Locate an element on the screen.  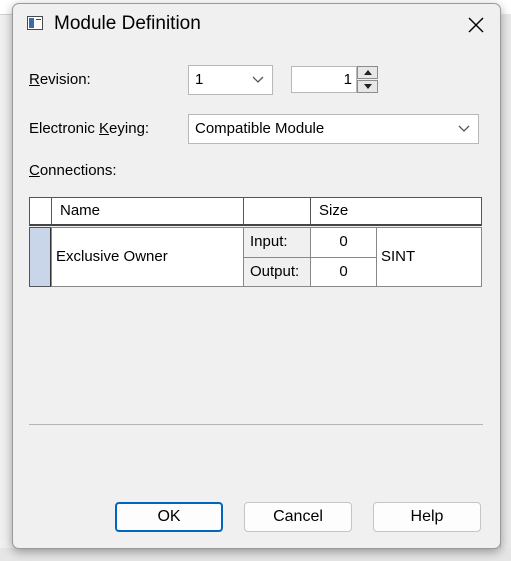
connections-label: Connections: is located at coordinates (73, 170).